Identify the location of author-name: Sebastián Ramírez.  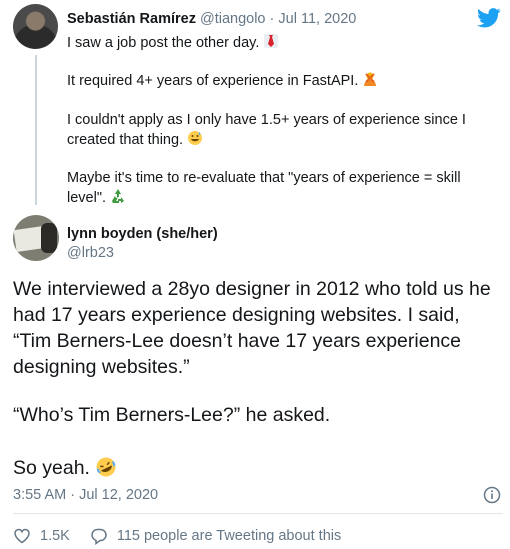
(131, 19).